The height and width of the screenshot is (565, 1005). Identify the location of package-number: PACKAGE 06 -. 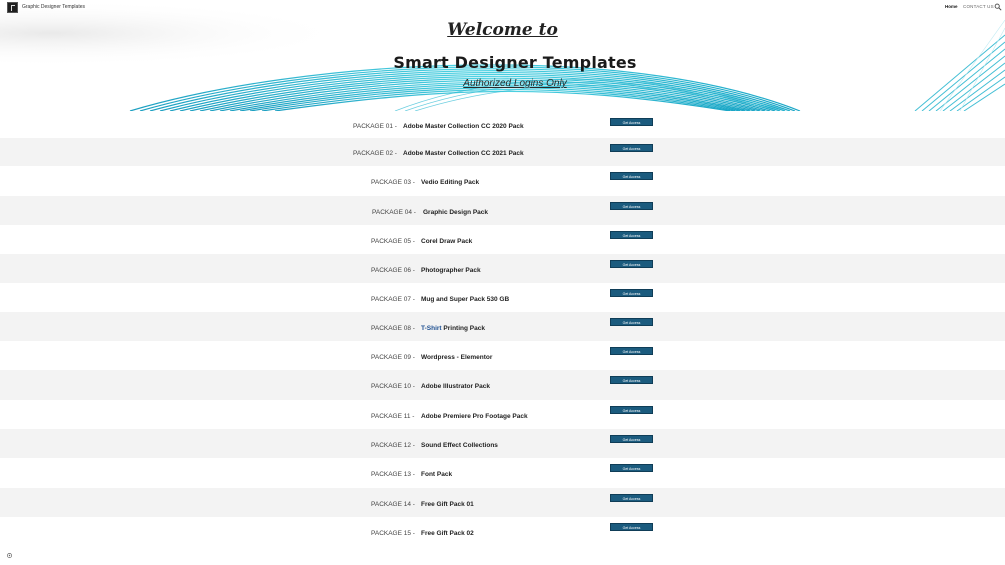
(393, 270).